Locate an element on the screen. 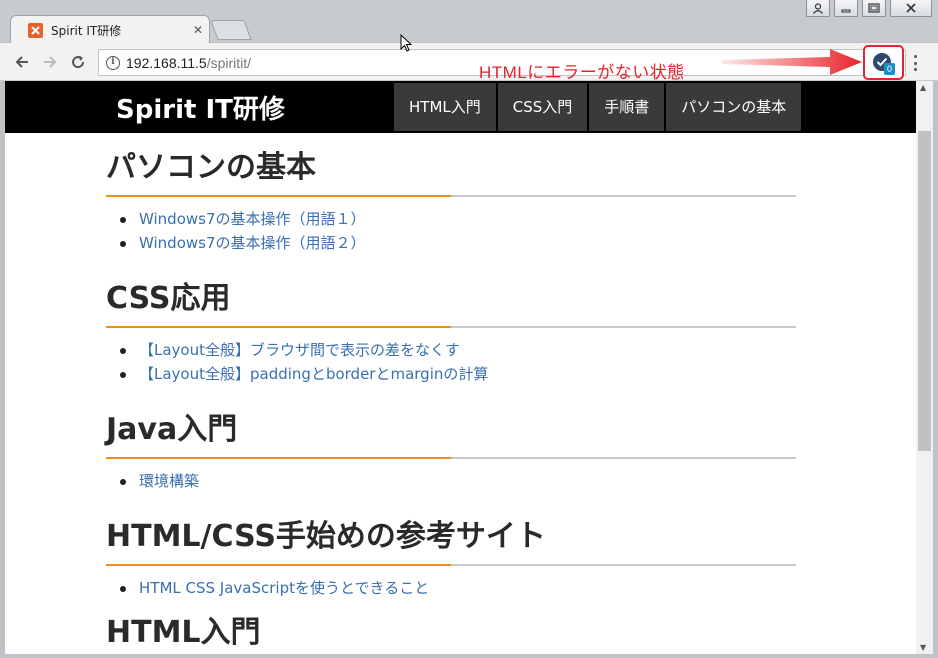 The image size is (938, 658). link-list: Windows7の基本操作（用語１） Windows7の基本操作（用語２） is located at coordinates (451, 231).